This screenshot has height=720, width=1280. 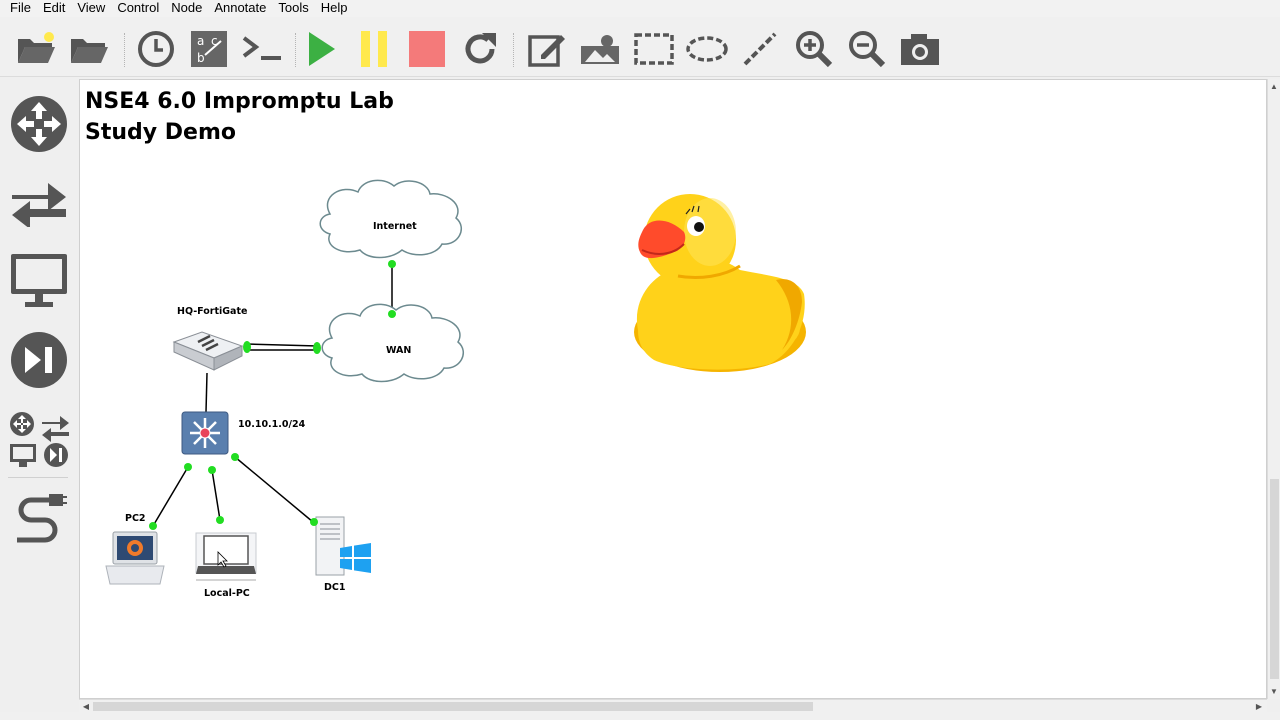 I want to click on menu-view: View, so click(x=91, y=8).